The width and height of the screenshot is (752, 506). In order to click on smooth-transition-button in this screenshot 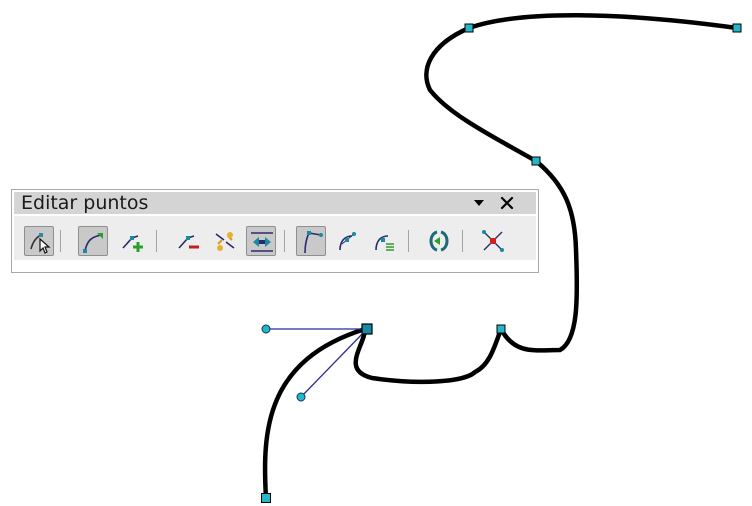, I will do `click(347, 241)`.